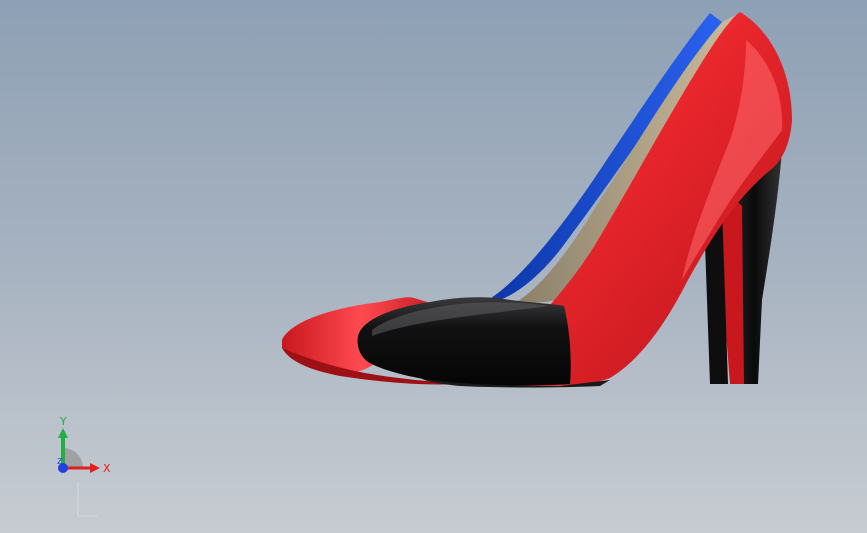  I want to click on triad-y-arrowhead, so click(63, 433).